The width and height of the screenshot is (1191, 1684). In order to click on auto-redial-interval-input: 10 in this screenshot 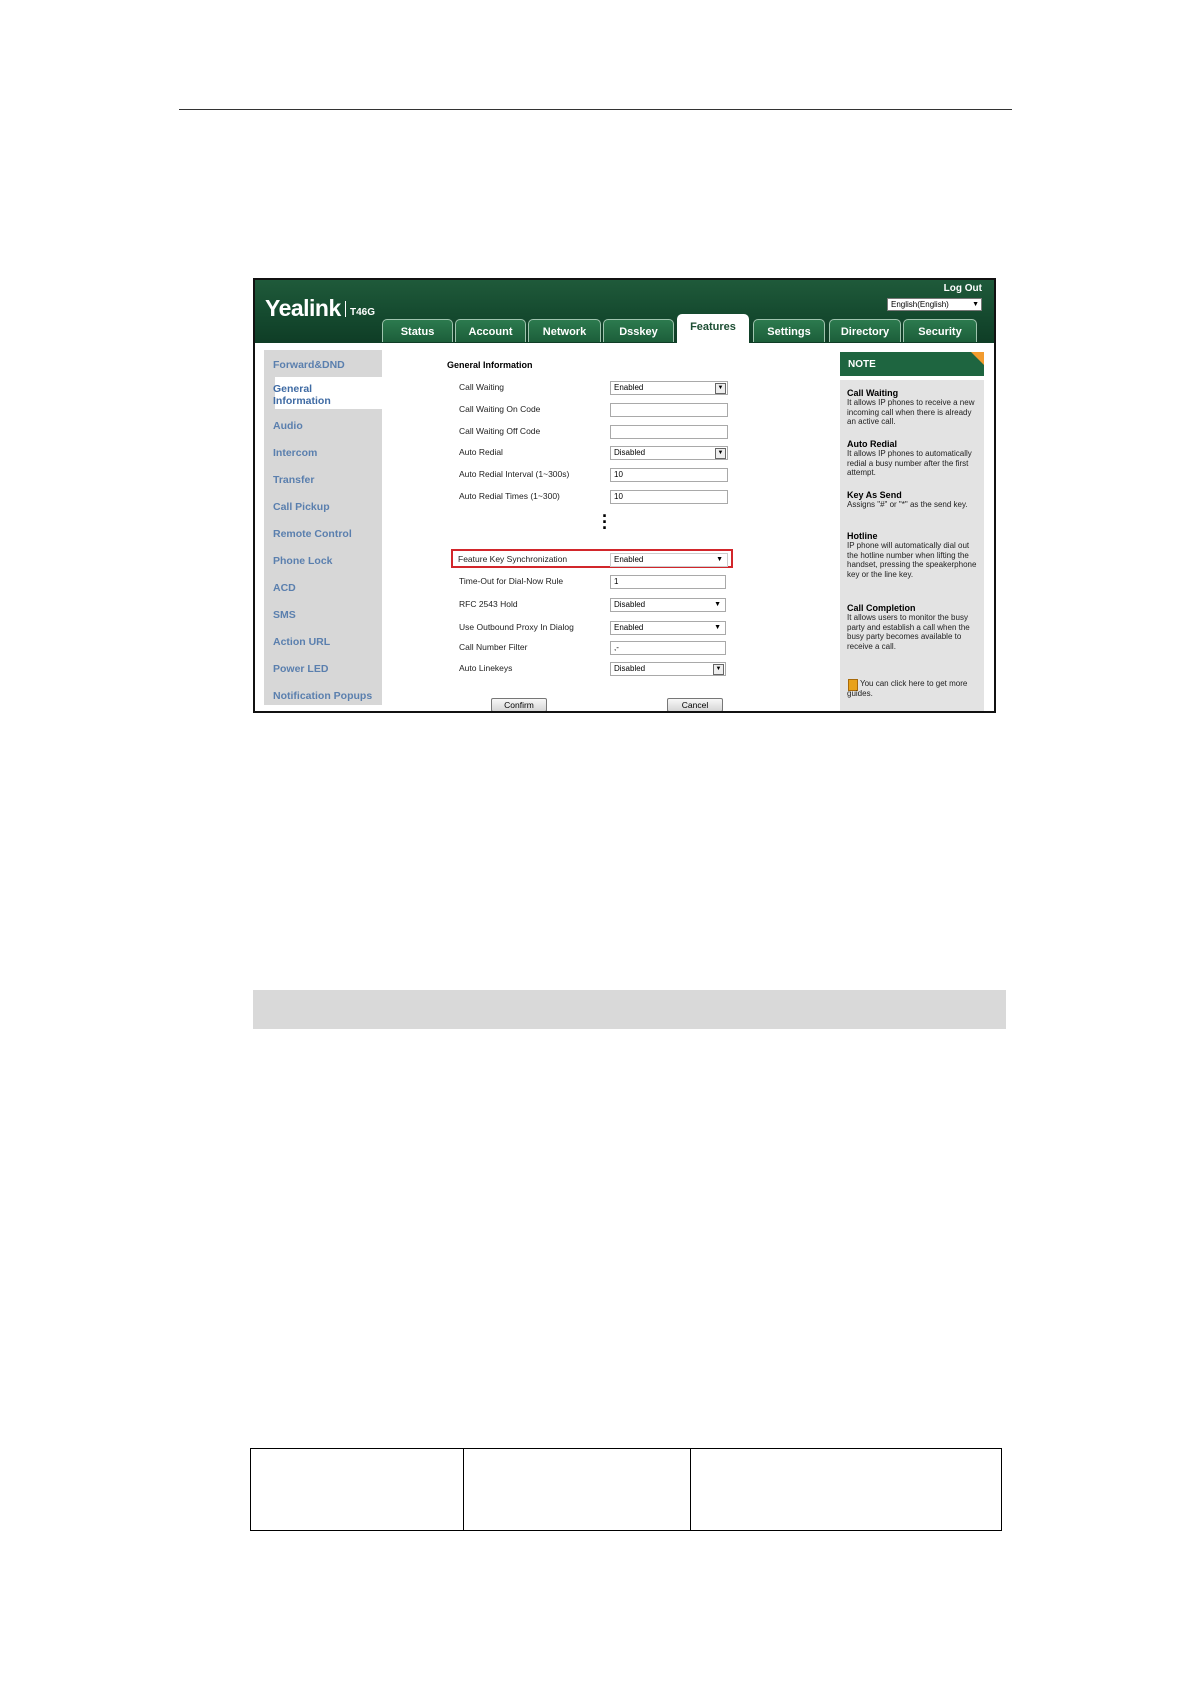, I will do `click(669, 475)`.